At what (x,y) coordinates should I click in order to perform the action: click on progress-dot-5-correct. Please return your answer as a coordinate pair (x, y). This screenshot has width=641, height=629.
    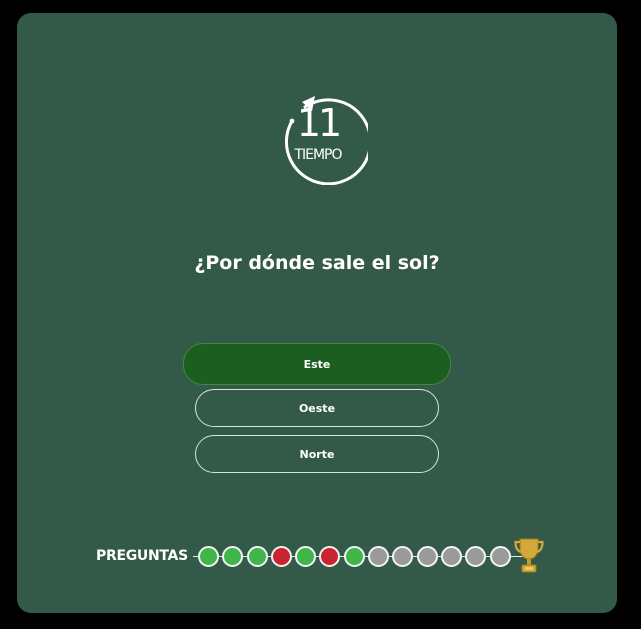
    Looking at the image, I should click on (306, 556).